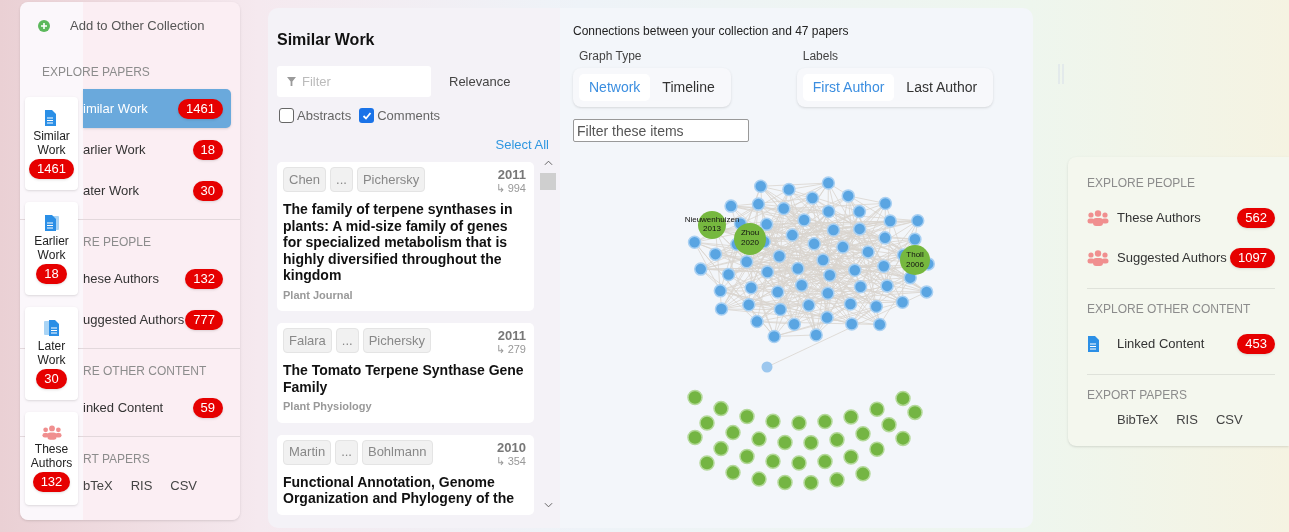  Describe the element at coordinates (1256, 344) in the screenshot. I see `count-badge: 453` at that location.